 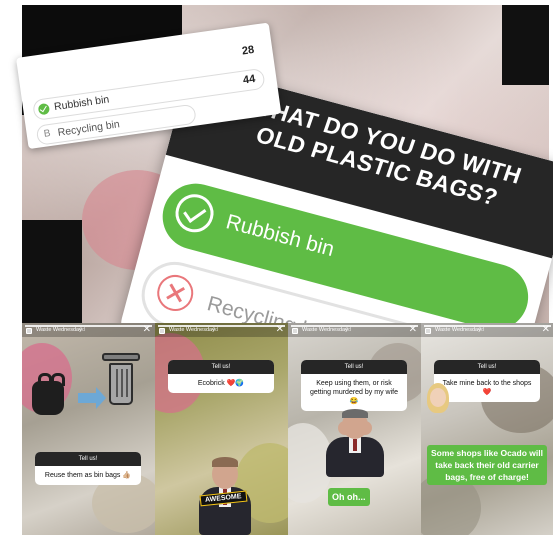 I want to click on question-response: Reuse them as bin bags 👍🏼, so click(x=88, y=475).